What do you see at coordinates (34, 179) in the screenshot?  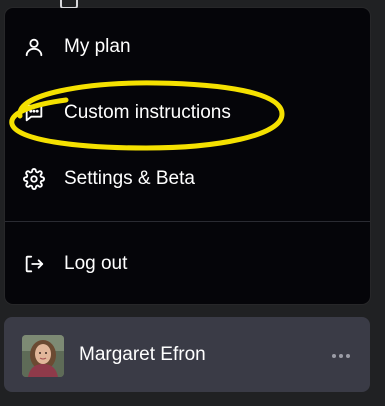 I see `gear-icon` at bounding box center [34, 179].